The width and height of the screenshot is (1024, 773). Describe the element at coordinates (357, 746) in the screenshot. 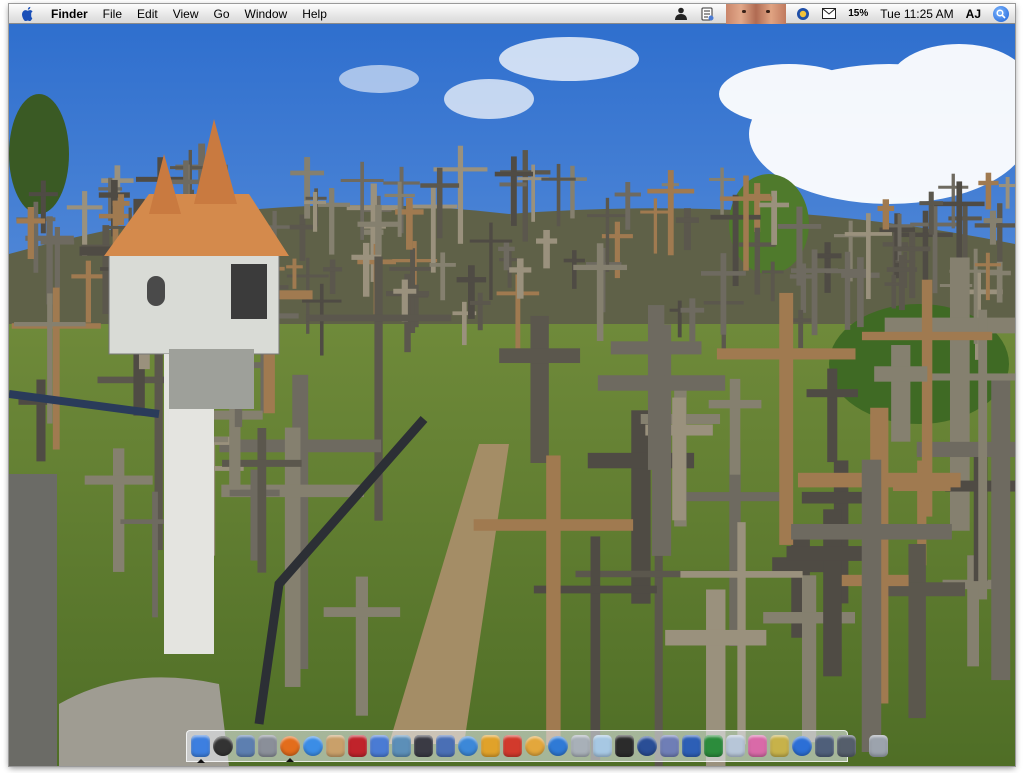

I see `dock-acrobat-icon` at that location.